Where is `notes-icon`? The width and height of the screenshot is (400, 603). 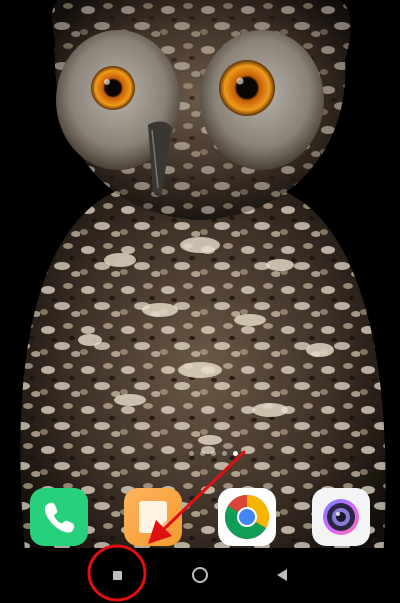
notes-icon is located at coordinates (153, 517).